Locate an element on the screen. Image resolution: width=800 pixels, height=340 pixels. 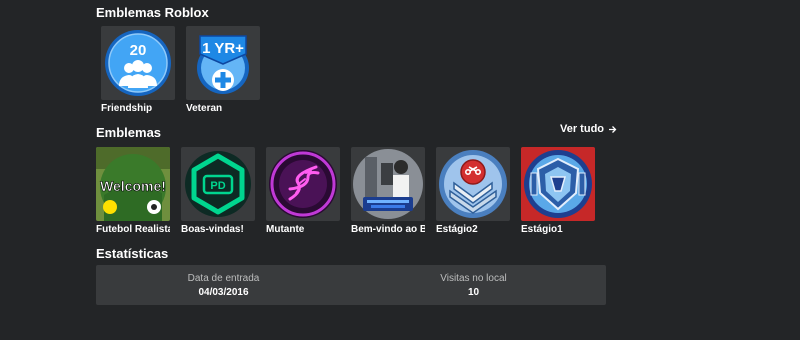
estagio1-badge-image is located at coordinates (558, 184).